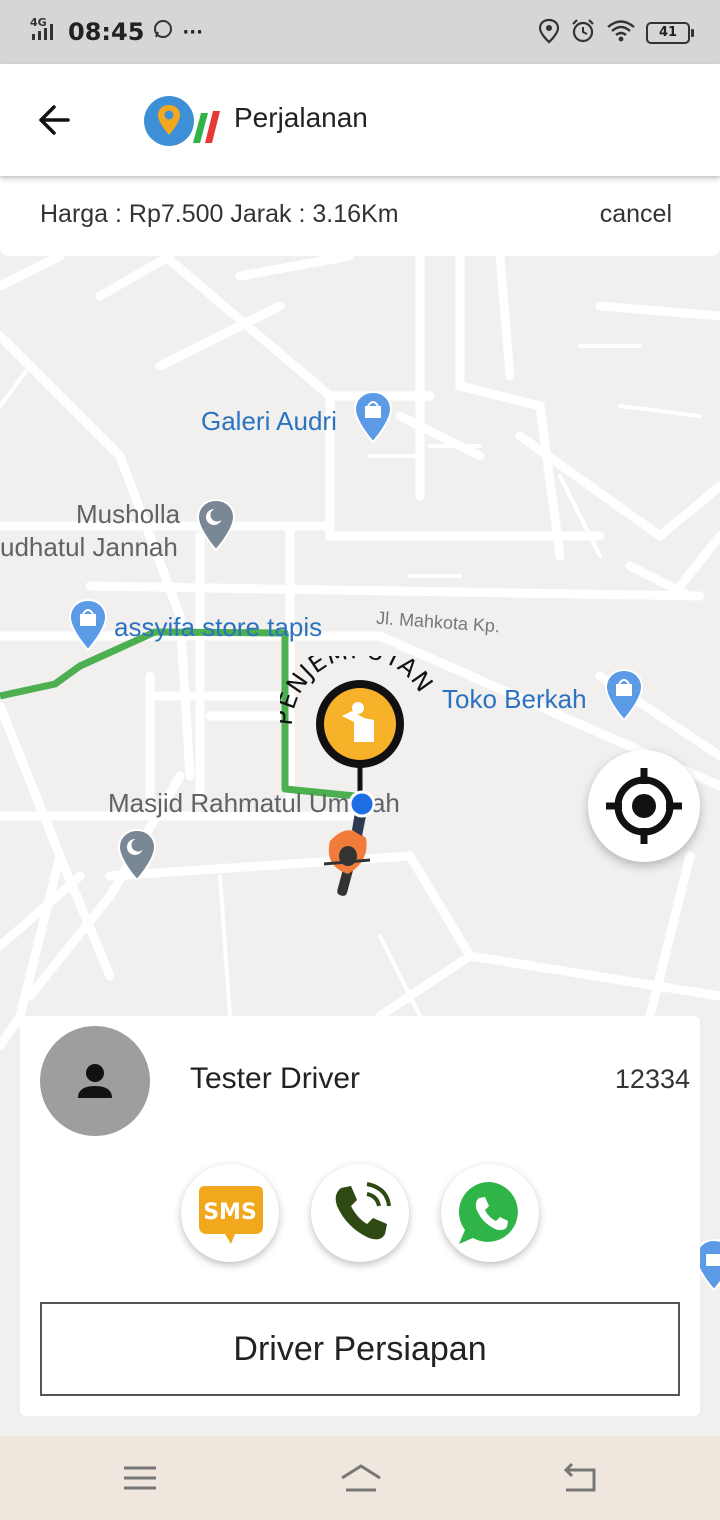 The height and width of the screenshot is (1520, 720). Describe the element at coordinates (269, 421) in the screenshot. I see `poi-label: Galeri Audri` at that location.